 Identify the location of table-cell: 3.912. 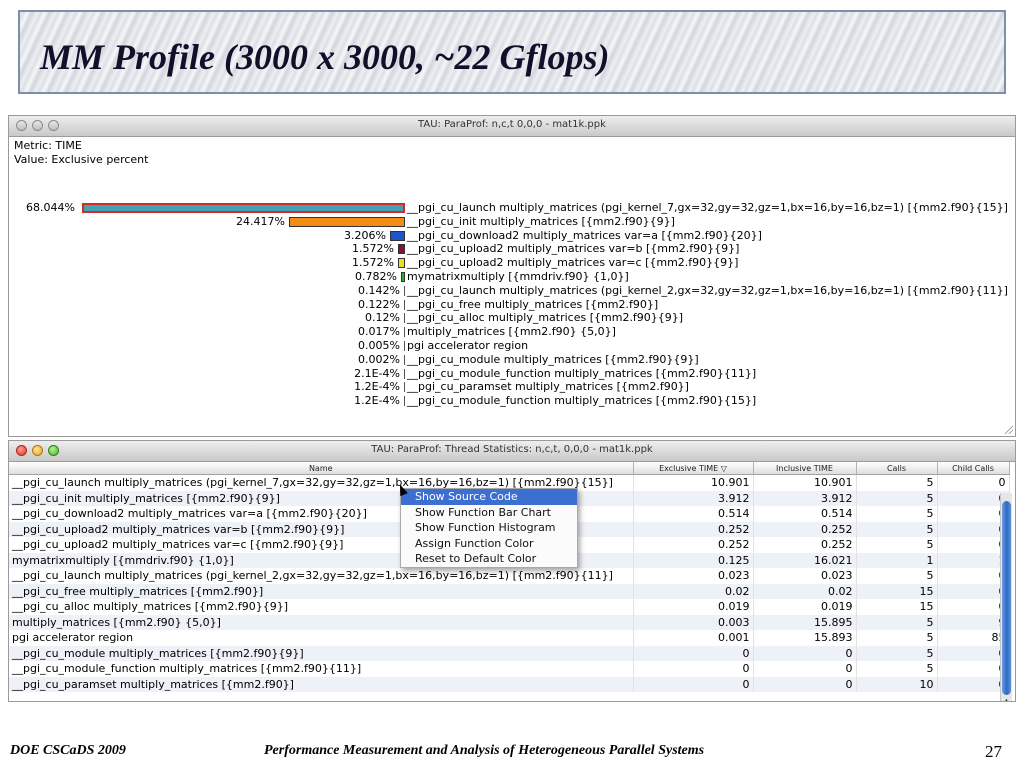
(693, 498).